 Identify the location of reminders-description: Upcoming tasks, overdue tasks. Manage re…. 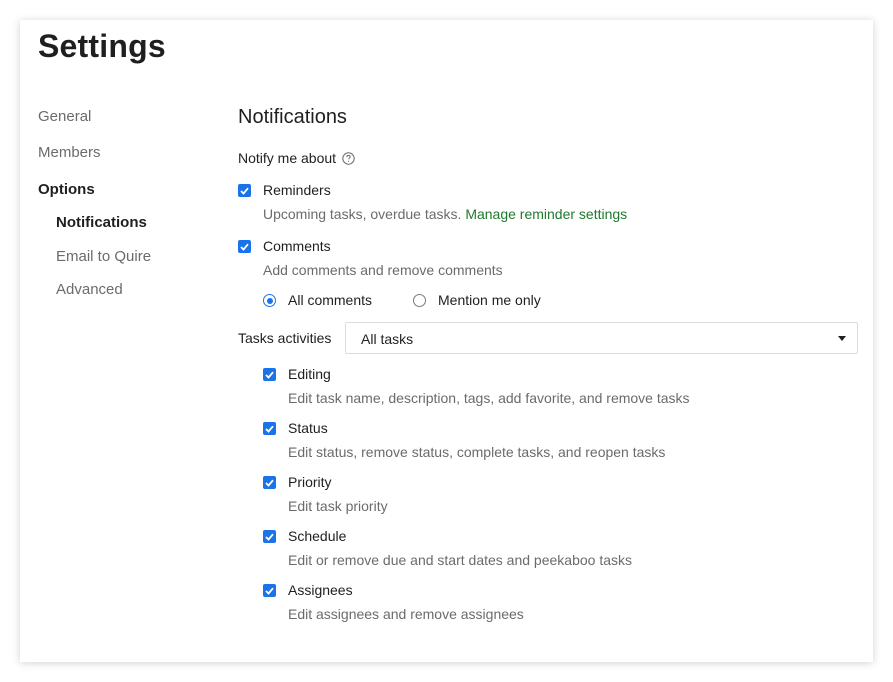
(445, 214).